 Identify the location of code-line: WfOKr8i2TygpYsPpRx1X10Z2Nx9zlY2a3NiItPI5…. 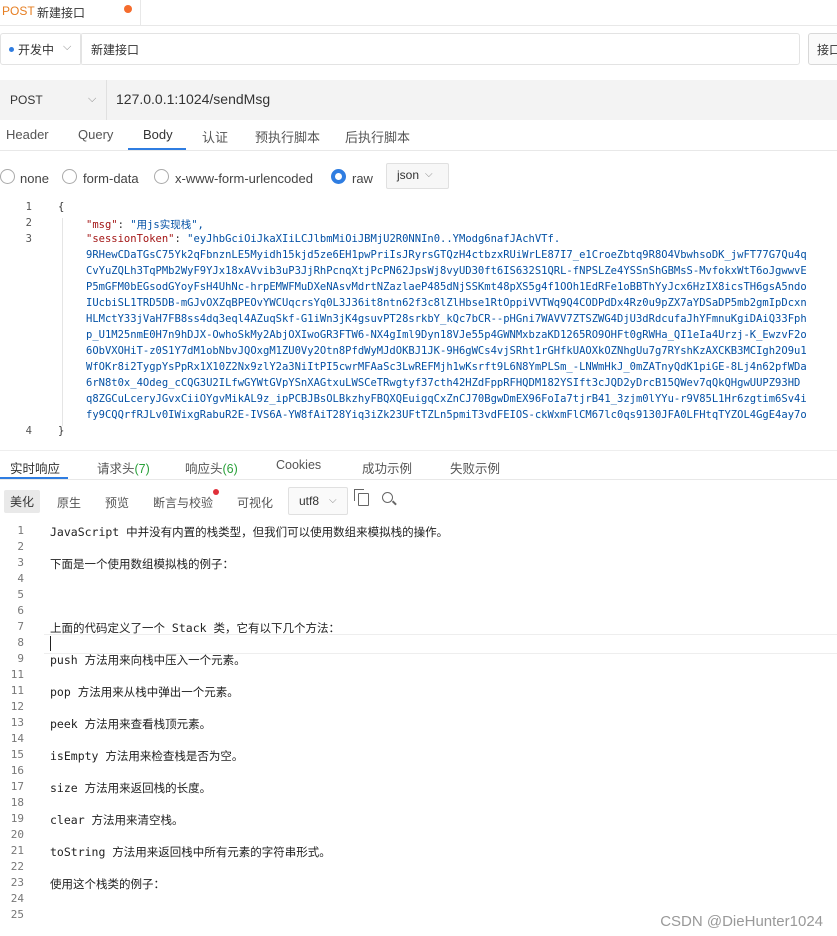
(446, 367).